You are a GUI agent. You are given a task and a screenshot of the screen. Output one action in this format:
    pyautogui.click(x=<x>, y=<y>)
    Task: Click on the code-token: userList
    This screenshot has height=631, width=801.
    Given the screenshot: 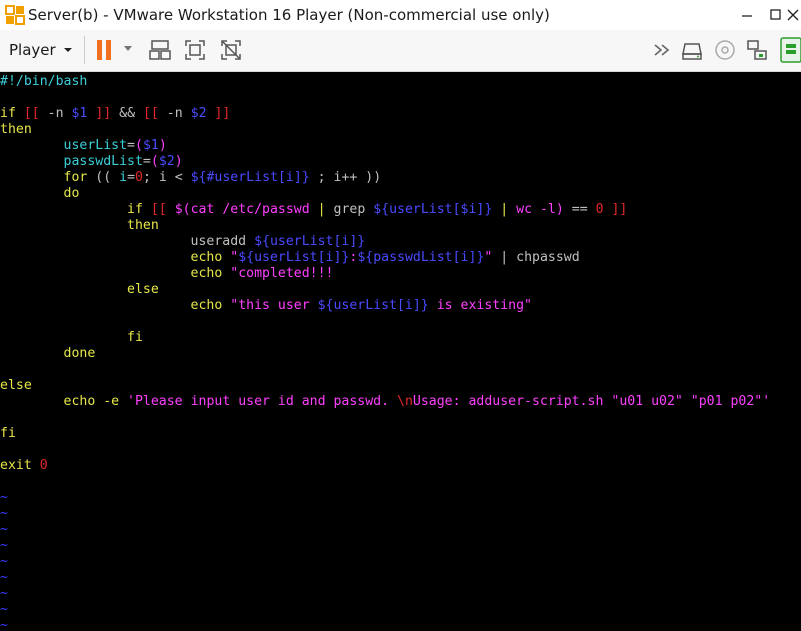 What is the action you would take?
    pyautogui.click(x=64, y=145)
    